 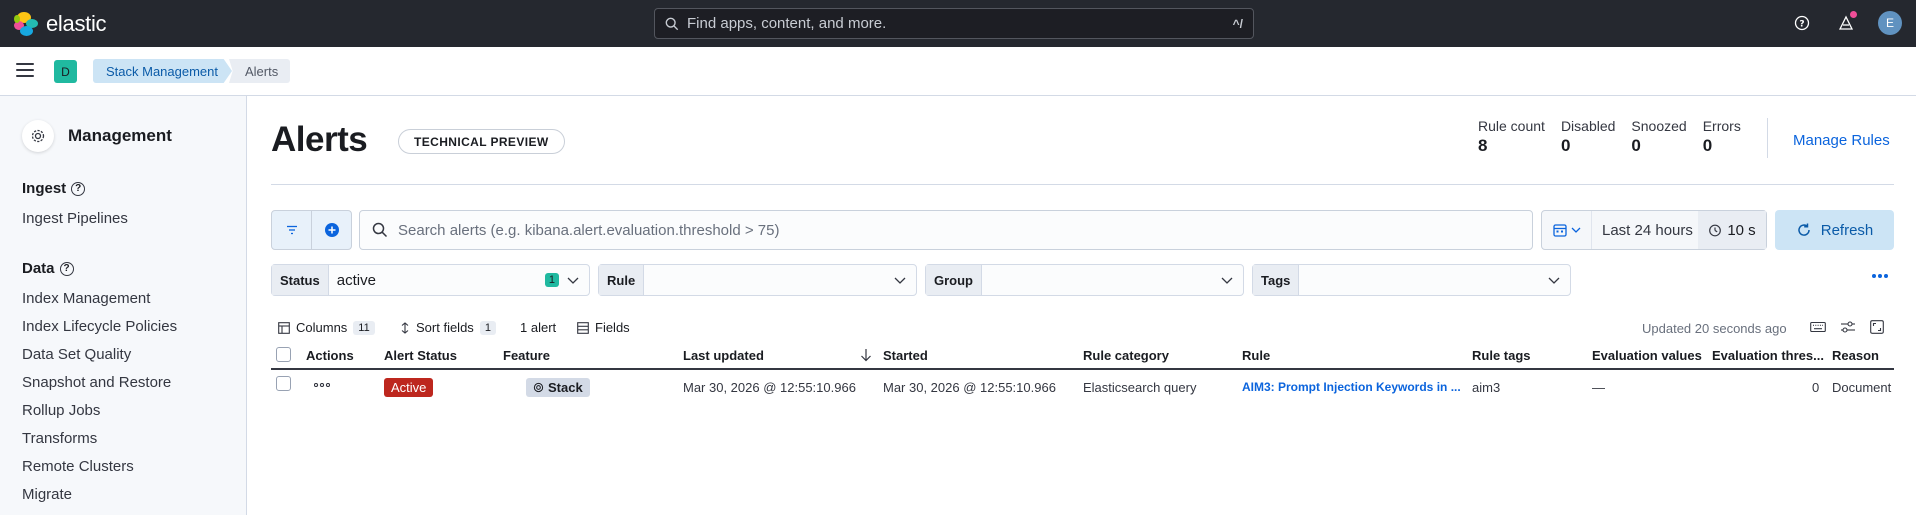 I want to click on sidebar-item-ingest-pipelines: Ingest Pipelines, so click(x=75, y=218).